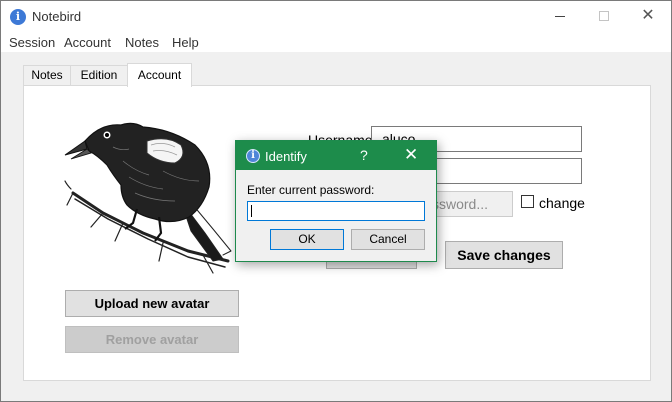 The height and width of the screenshot is (402, 672). Describe the element at coordinates (364, 155) in the screenshot. I see `help-icon: ?` at that location.